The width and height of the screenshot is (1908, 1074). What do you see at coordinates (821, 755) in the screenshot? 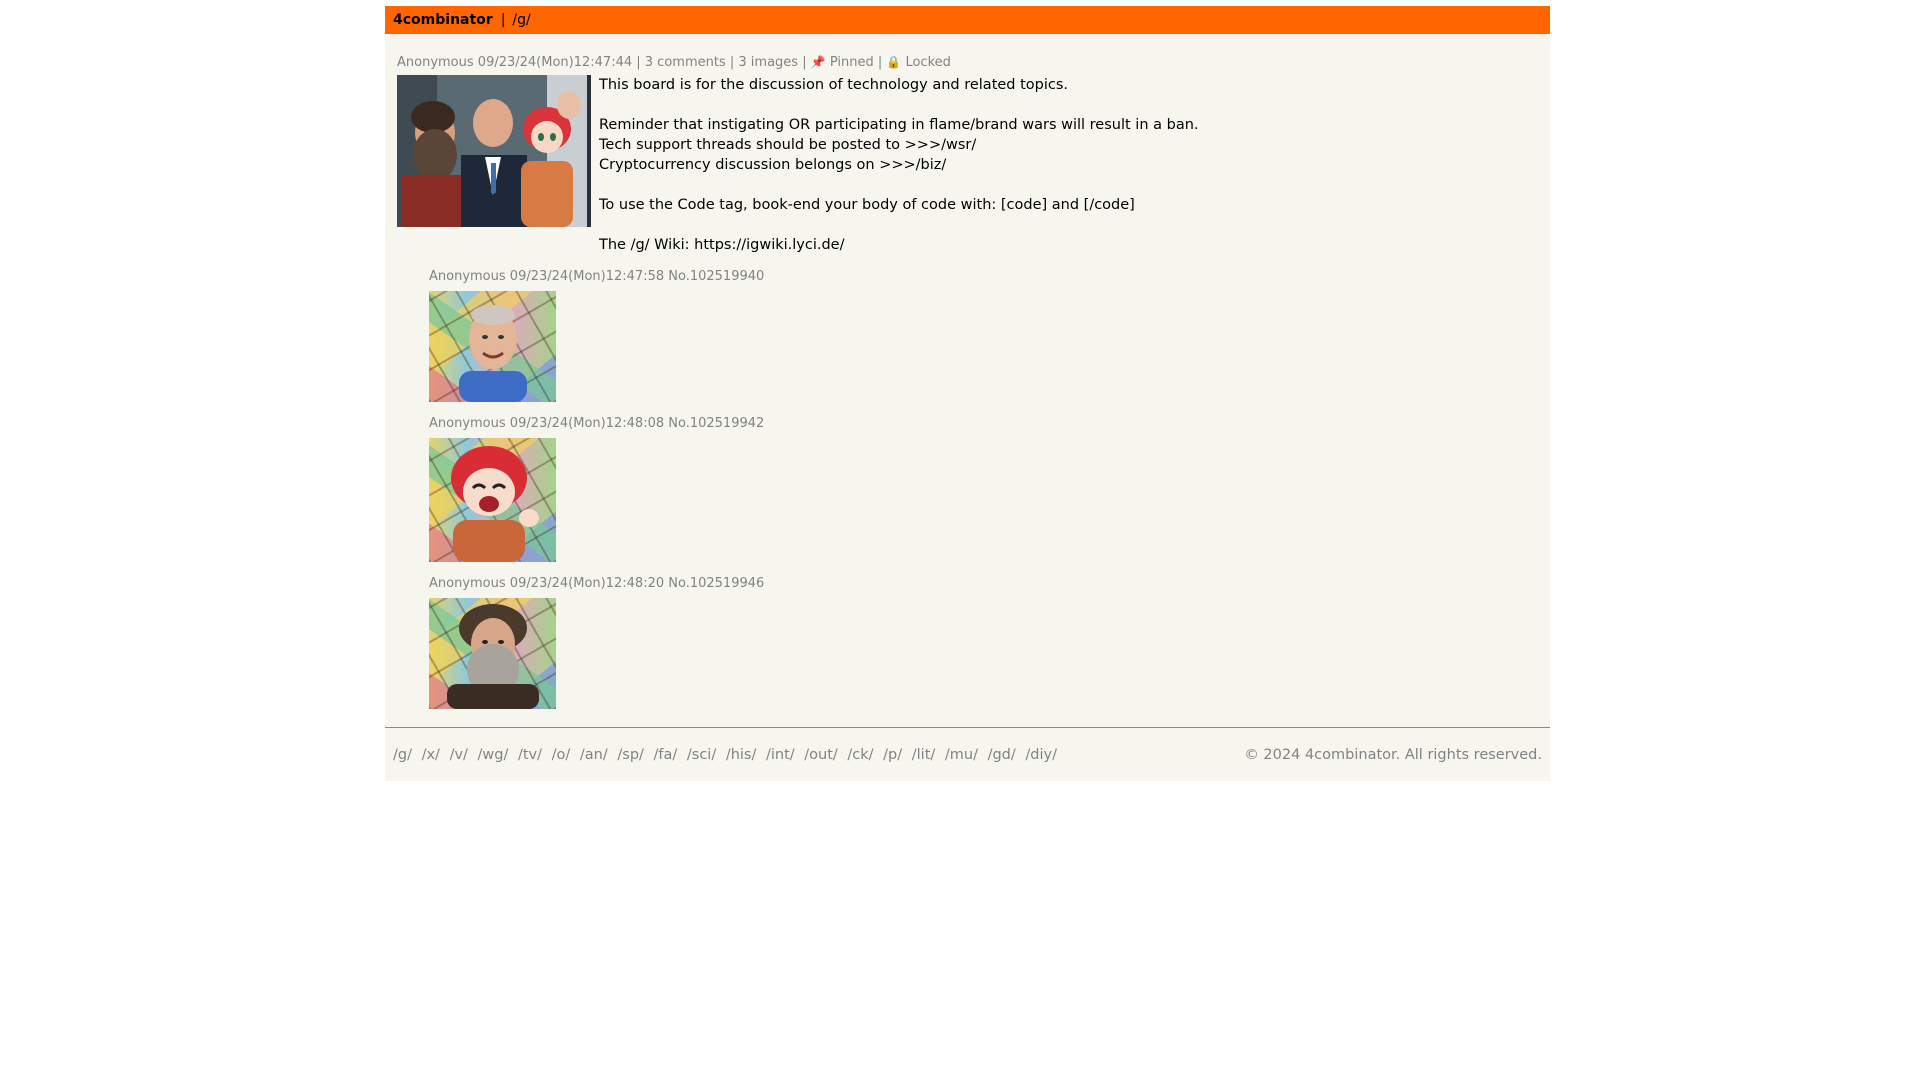
I see `board-link-out: /out/` at bounding box center [821, 755].